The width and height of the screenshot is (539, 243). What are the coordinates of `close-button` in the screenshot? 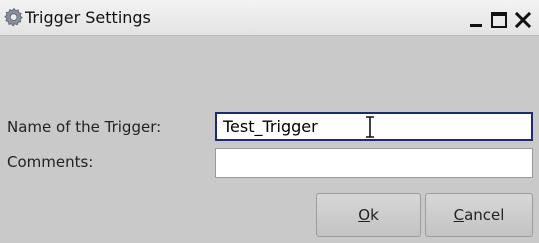 It's located at (523, 20).